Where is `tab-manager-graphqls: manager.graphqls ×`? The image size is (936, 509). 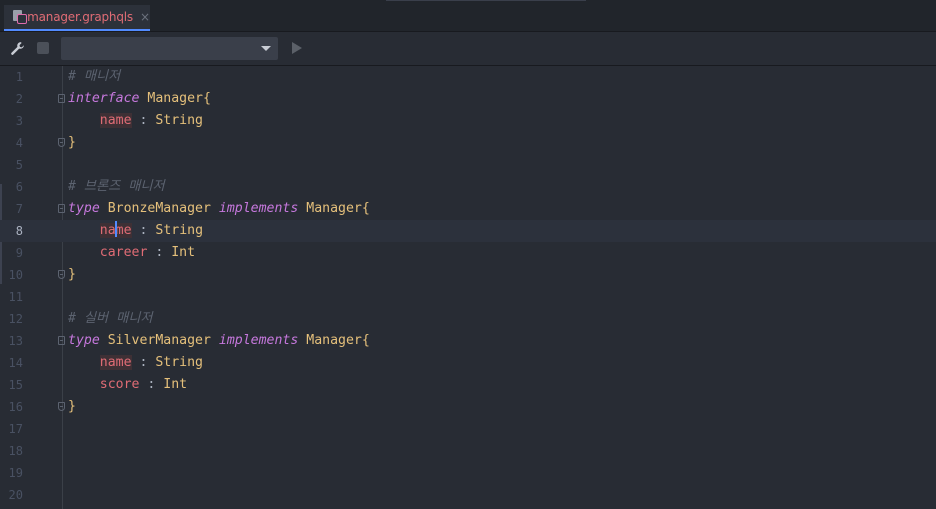
tab-manager-graphqls: manager.graphqls × is located at coordinates (77, 18).